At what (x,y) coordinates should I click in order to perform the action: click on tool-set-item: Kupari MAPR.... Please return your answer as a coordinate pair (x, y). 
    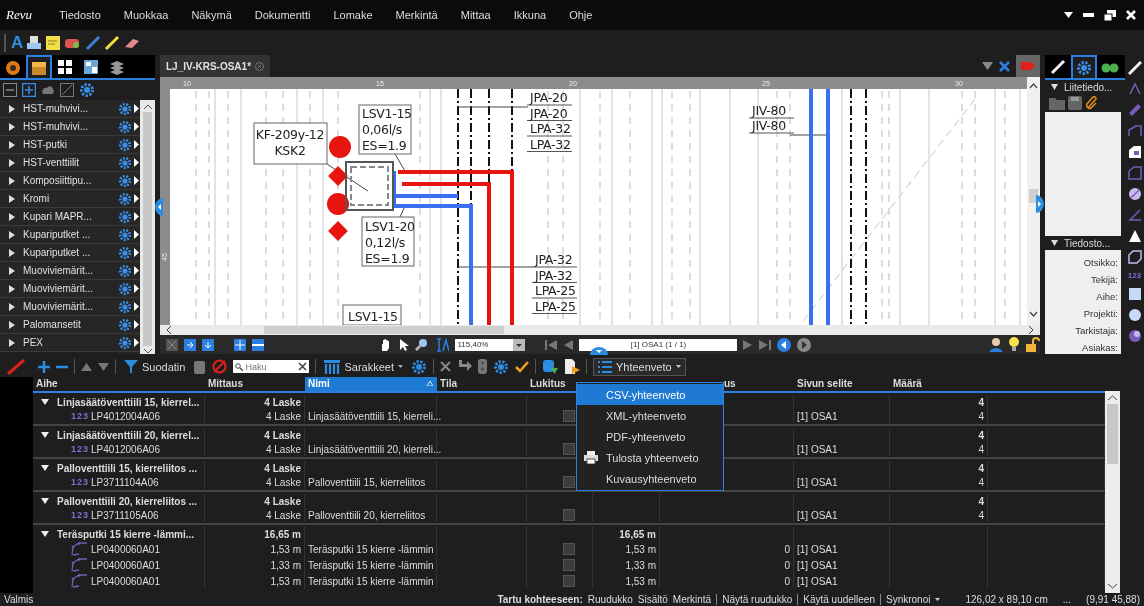
    Looking at the image, I should click on (59, 217).